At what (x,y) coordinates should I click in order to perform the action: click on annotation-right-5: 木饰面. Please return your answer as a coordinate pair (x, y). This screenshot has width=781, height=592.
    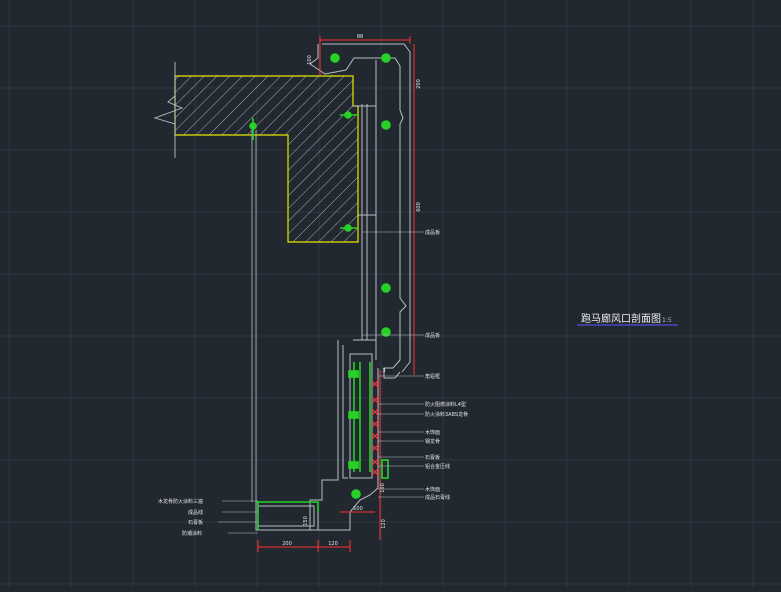
    Looking at the image, I should click on (432, 432).